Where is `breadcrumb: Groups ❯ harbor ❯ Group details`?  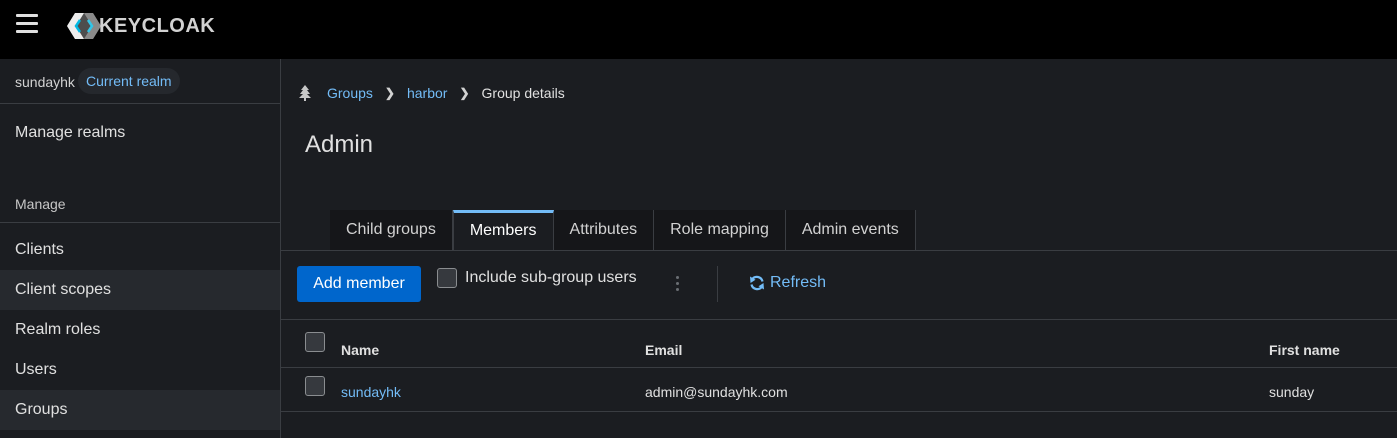
breadcrumb: Groups ❯ harbor ❯ Group details is located at coordinates (432, 93).